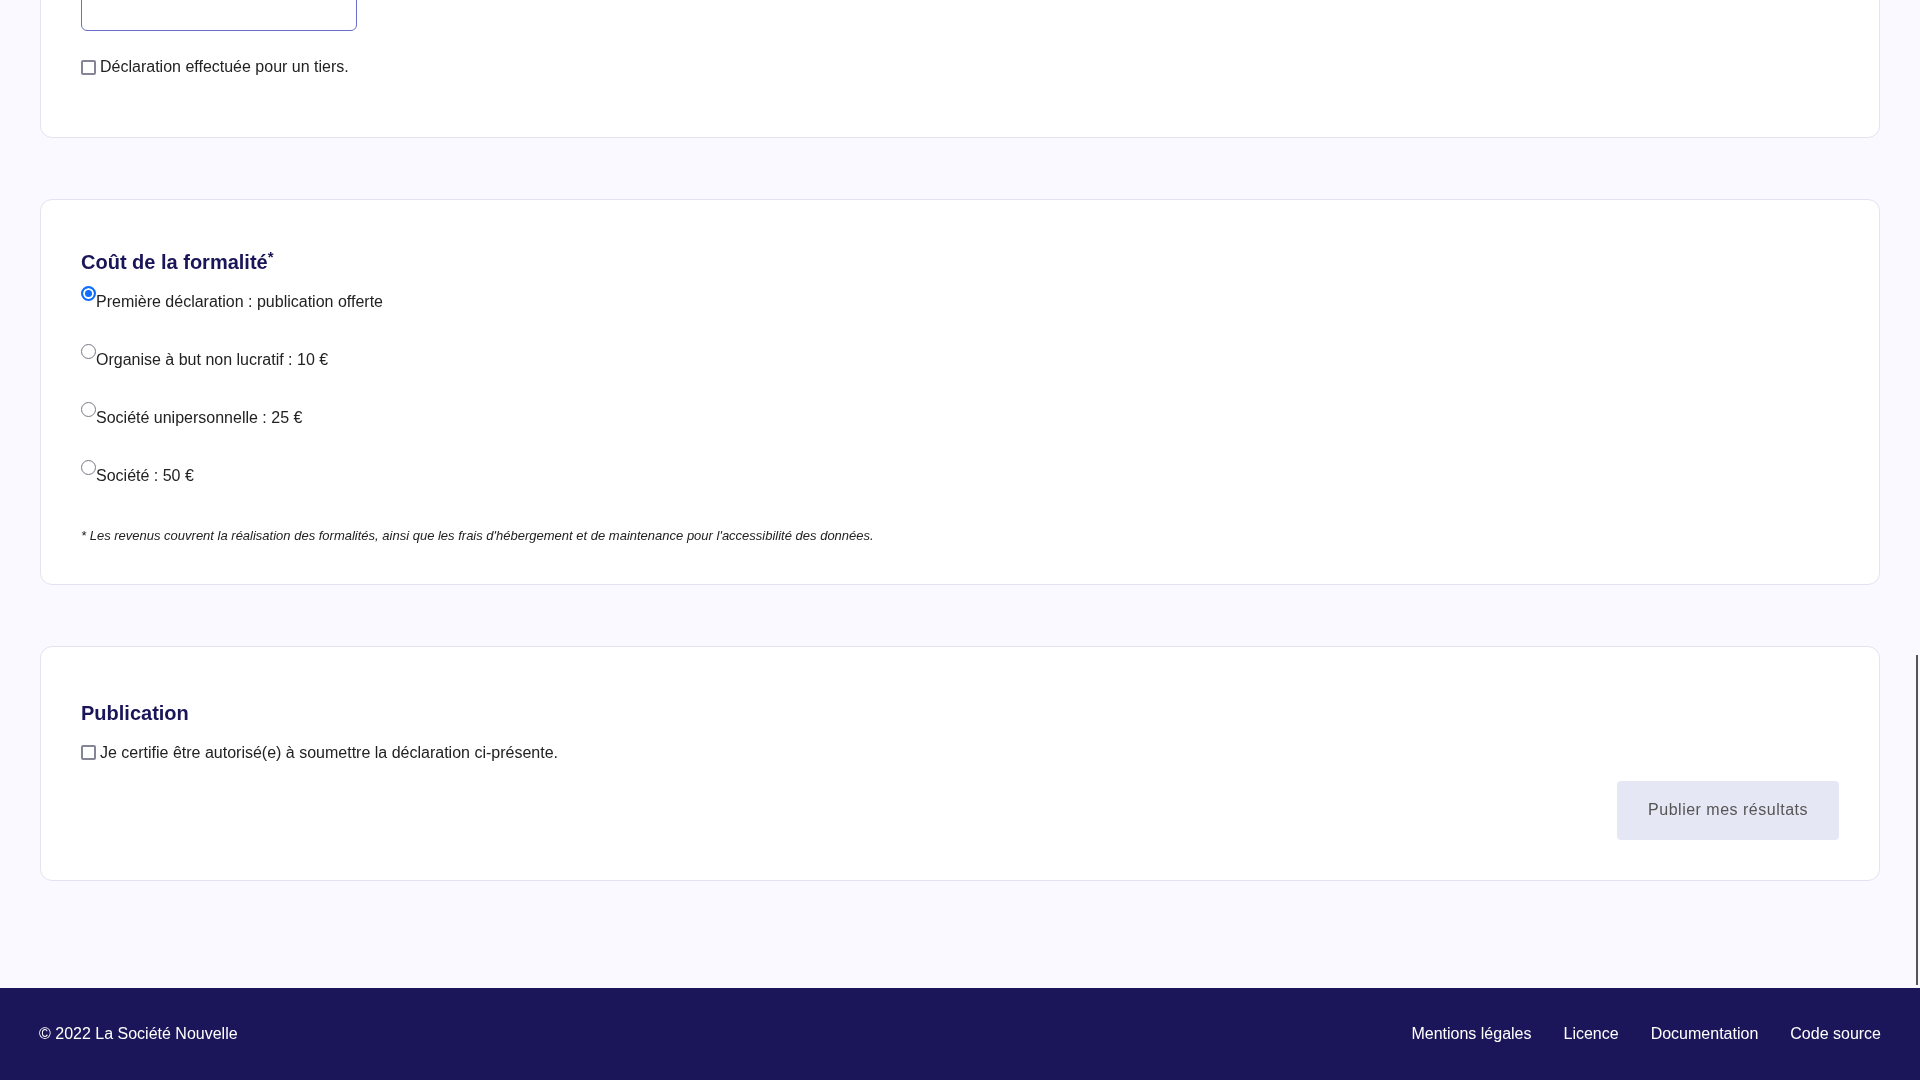 This screenshot has width=1920, height=1080. What do you see at coordinates (145, 476) in the screenshot?
I see `radio-label: Société : 50 €` at bounding box center [145, 476].